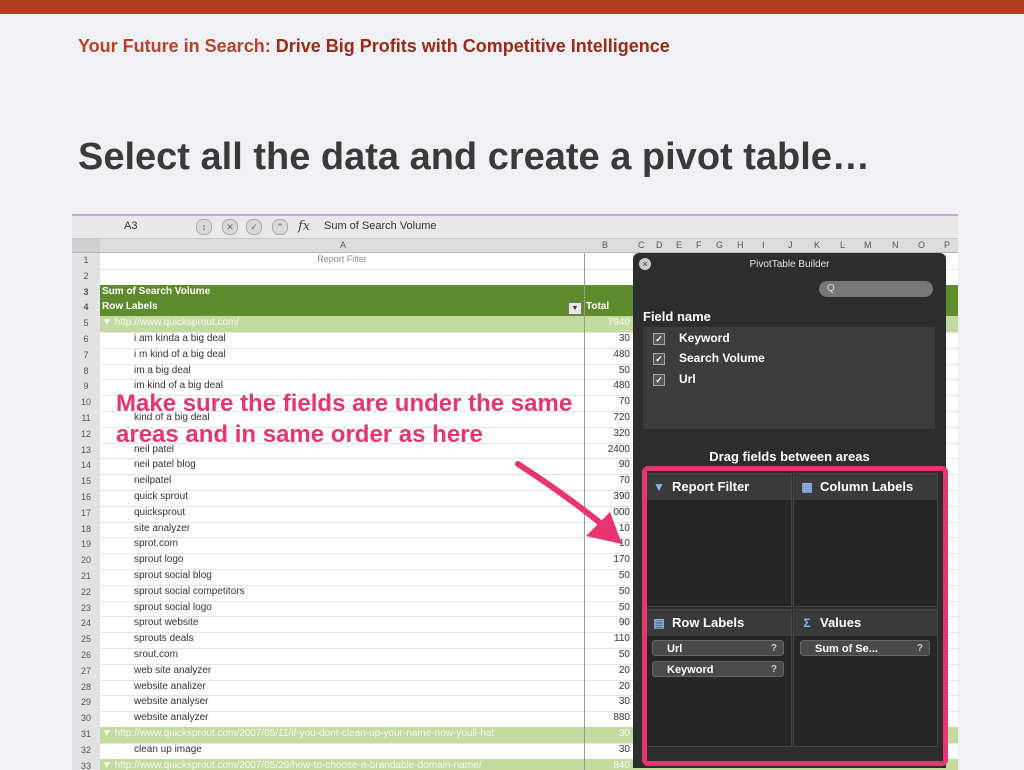 This screenshot has width=1024, height=770. Describe the element at coordinates (659, 245) in the screenshot. I see `col-header-d: D` at that location.